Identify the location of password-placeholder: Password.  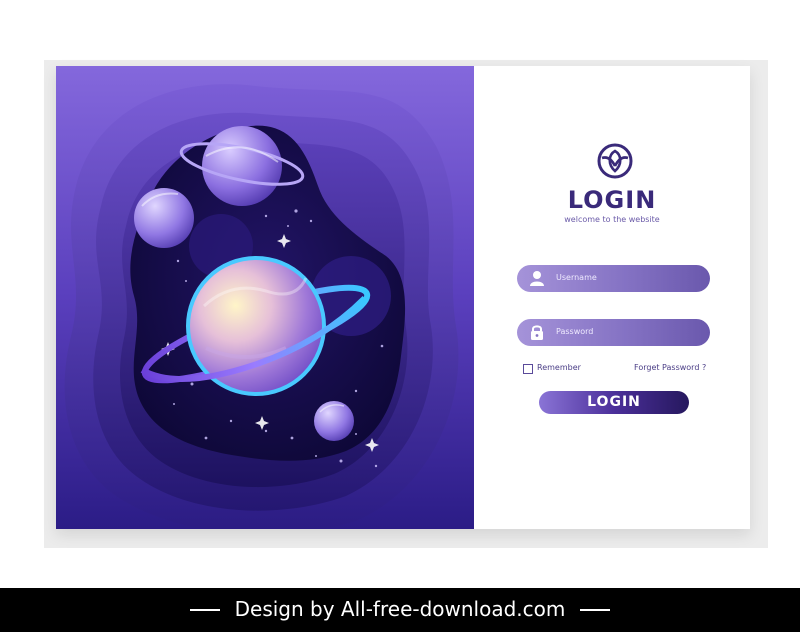
(575, 331).